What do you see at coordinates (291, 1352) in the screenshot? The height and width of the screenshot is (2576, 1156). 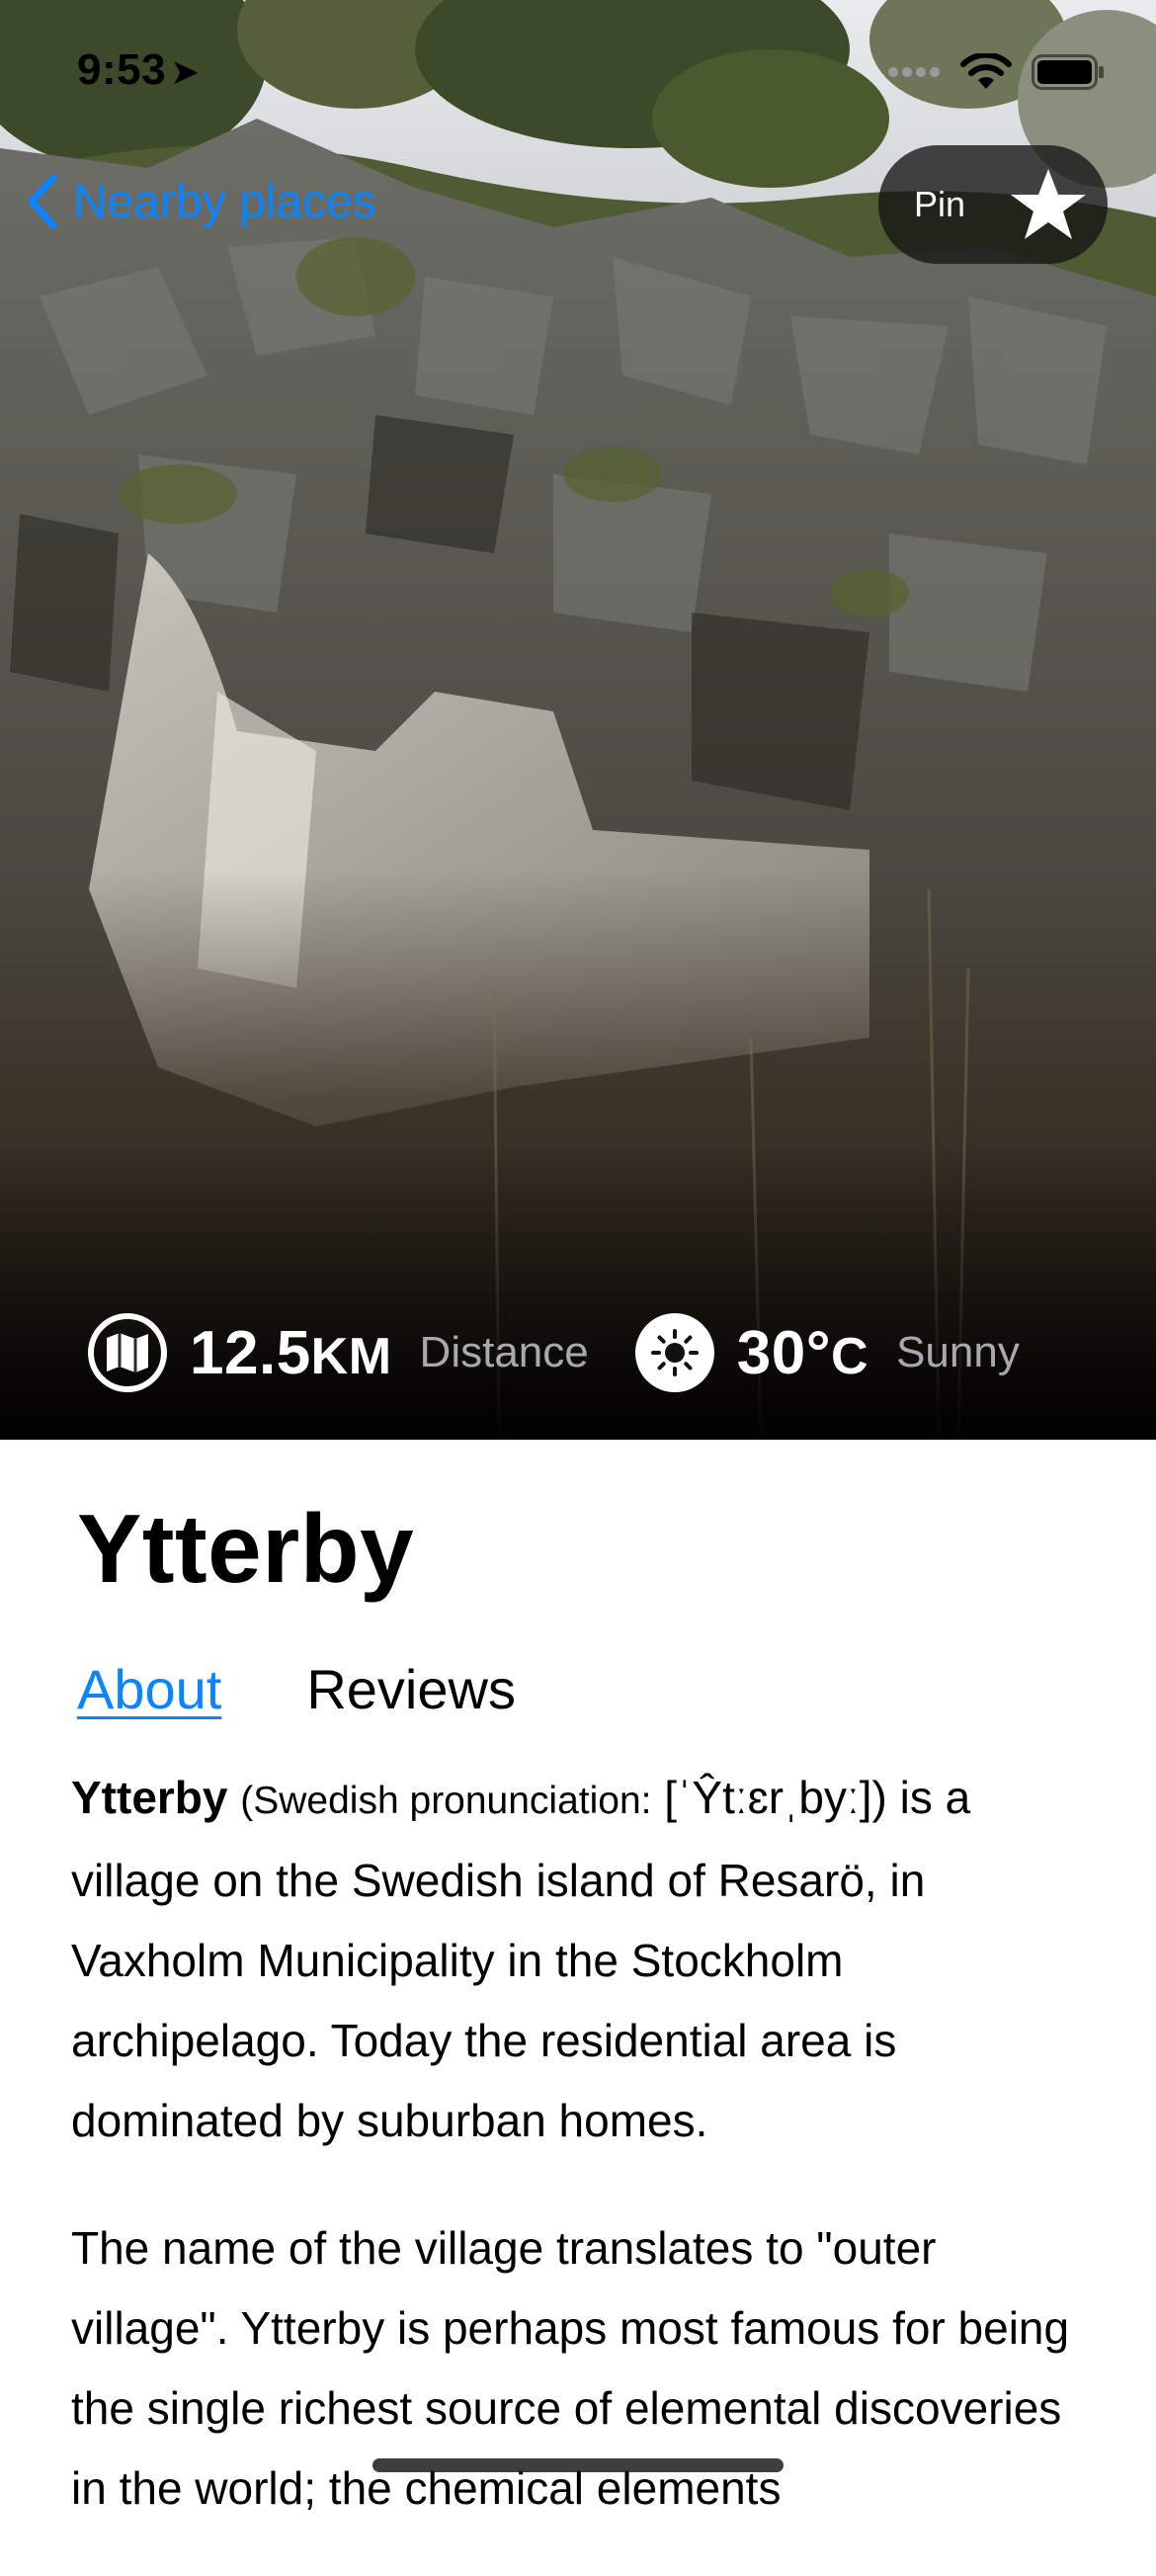 I see `distance-value: 12.5KM` at bounding box center [291, 1352].